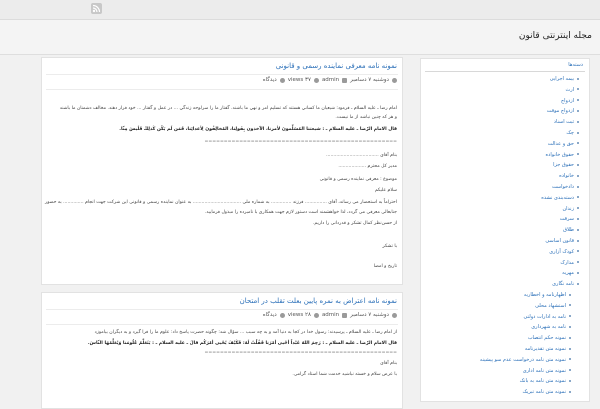 The height and width of the screenshot is (409, 600). I want to click on sidebar-item-label: نمونه متن نامه اداری, so click(544, 370).